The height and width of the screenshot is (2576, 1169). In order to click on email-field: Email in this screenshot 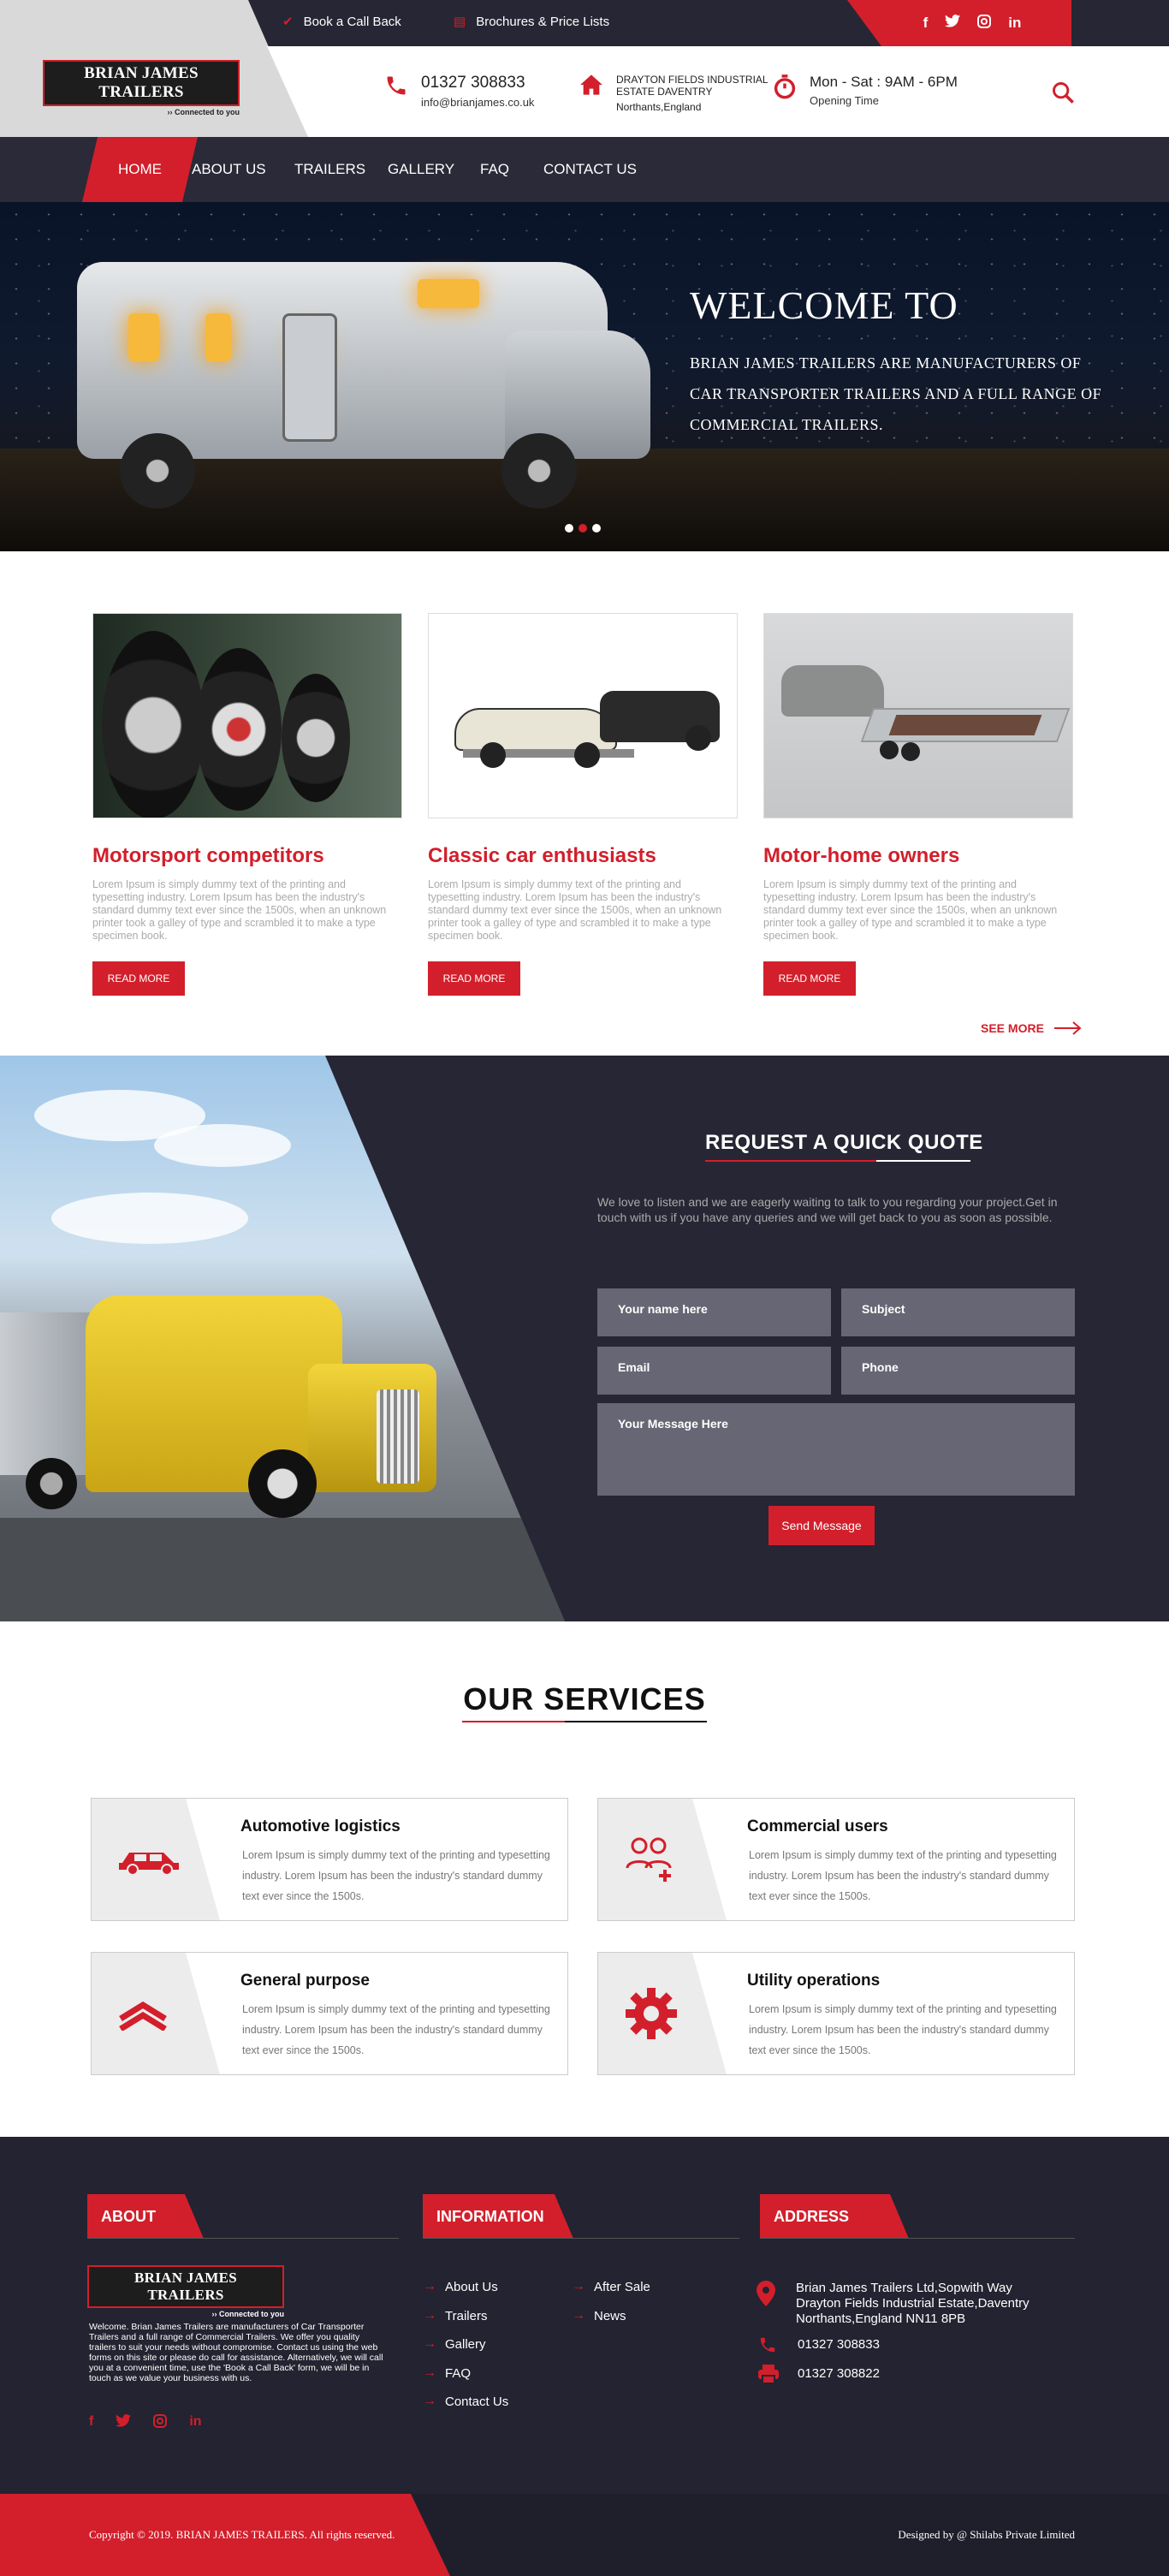, I will do `click(714, 1371)`.